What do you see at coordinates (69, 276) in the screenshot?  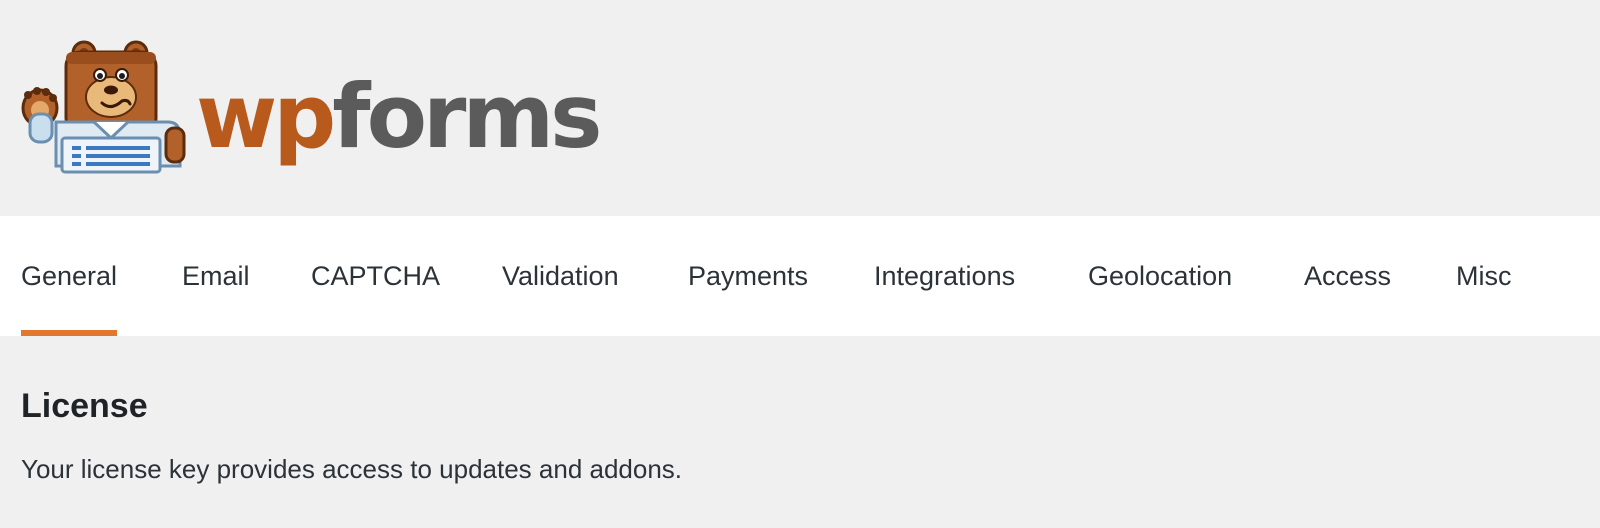 I see `tab-general: General` at bounding box center [69, 276].